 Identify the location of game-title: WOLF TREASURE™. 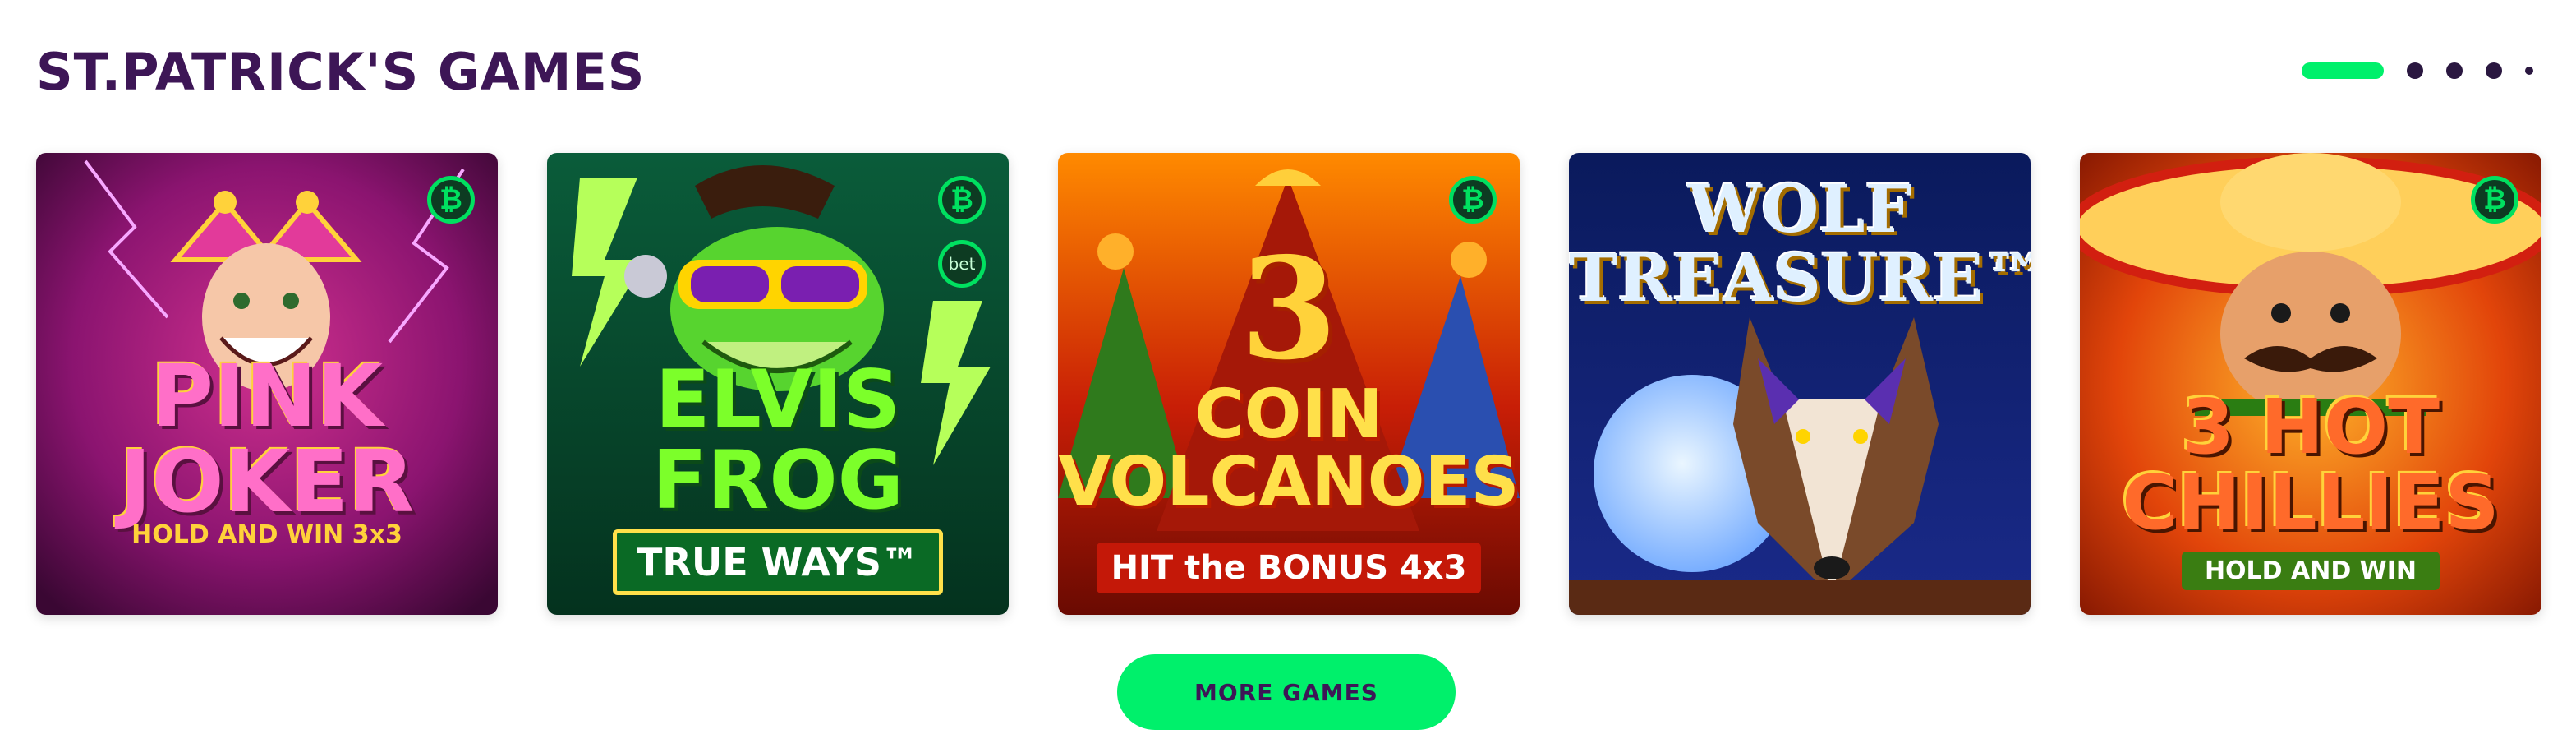
(1800, 243).